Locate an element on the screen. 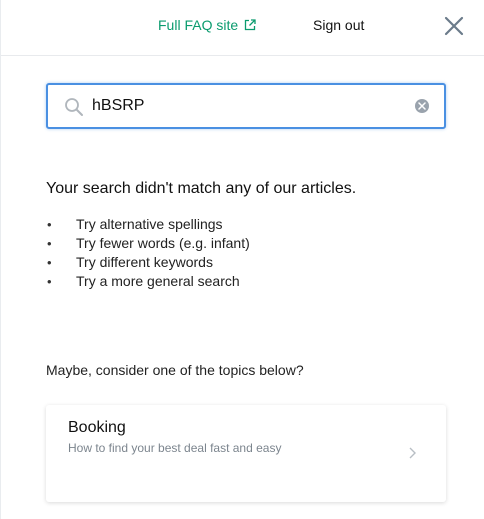 The height and width of the screenshot is (519, 484). close-button is located at coordinates (454, 26).